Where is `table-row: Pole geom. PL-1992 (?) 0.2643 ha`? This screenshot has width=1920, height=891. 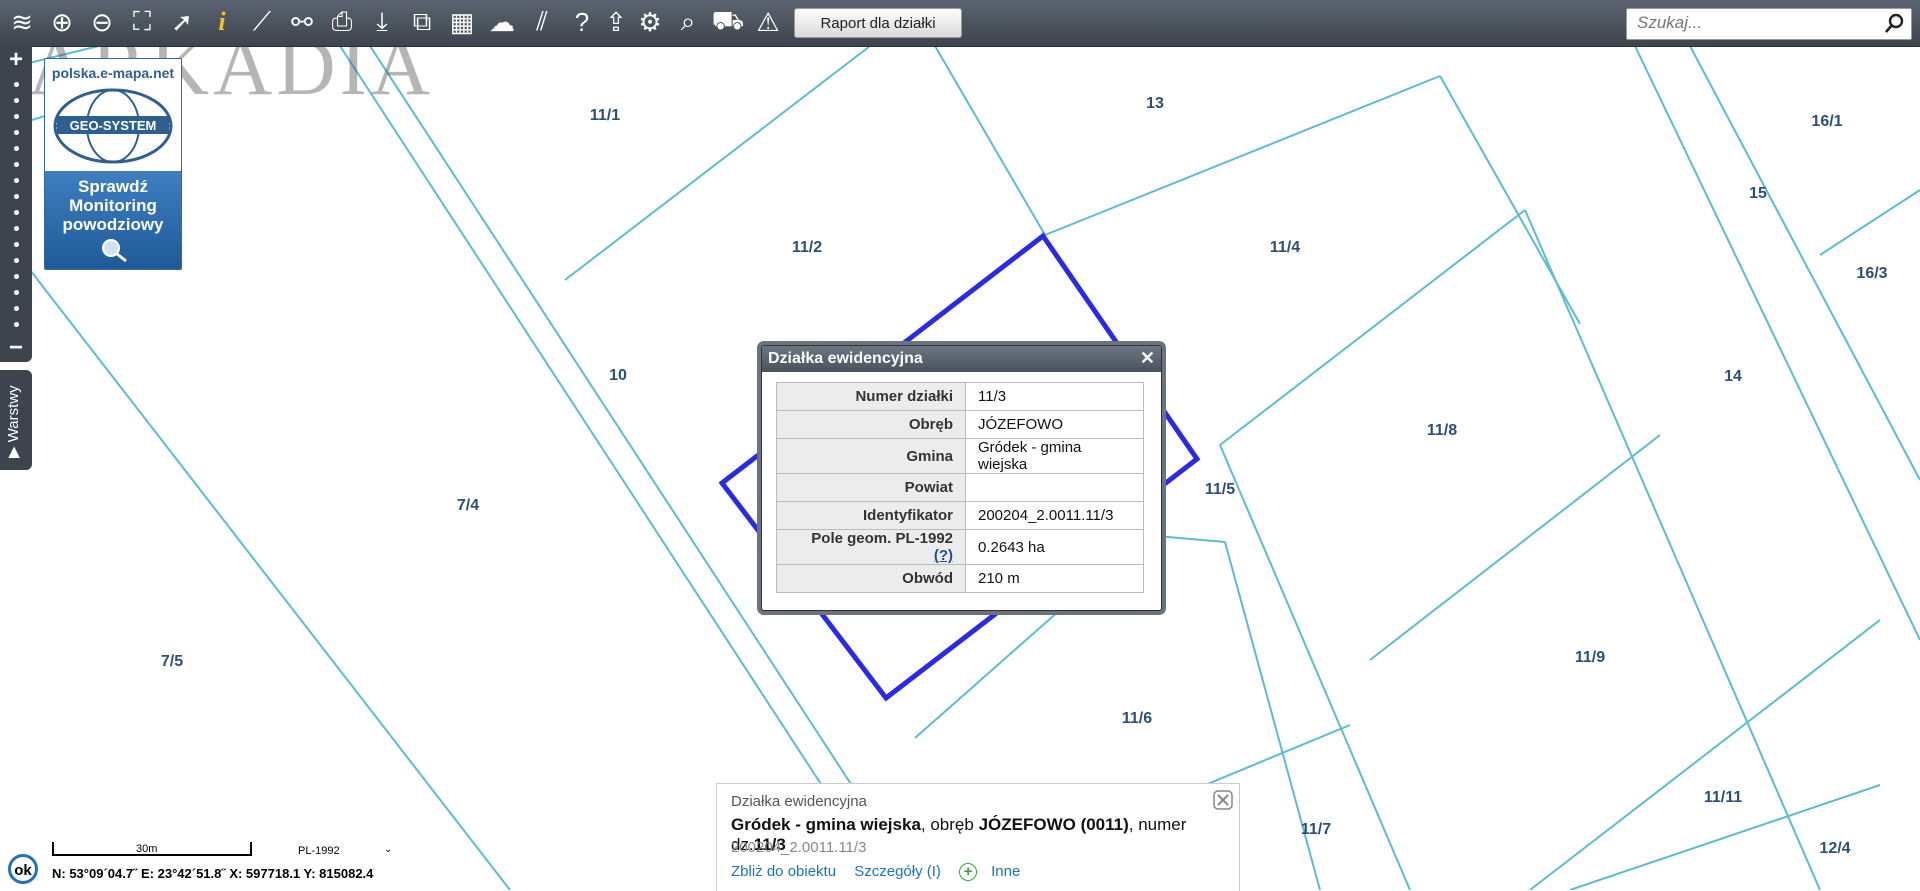
table-row: Pole geom. PL-1992 (?) 0.2643 ha is located at coordinates (960, 547).